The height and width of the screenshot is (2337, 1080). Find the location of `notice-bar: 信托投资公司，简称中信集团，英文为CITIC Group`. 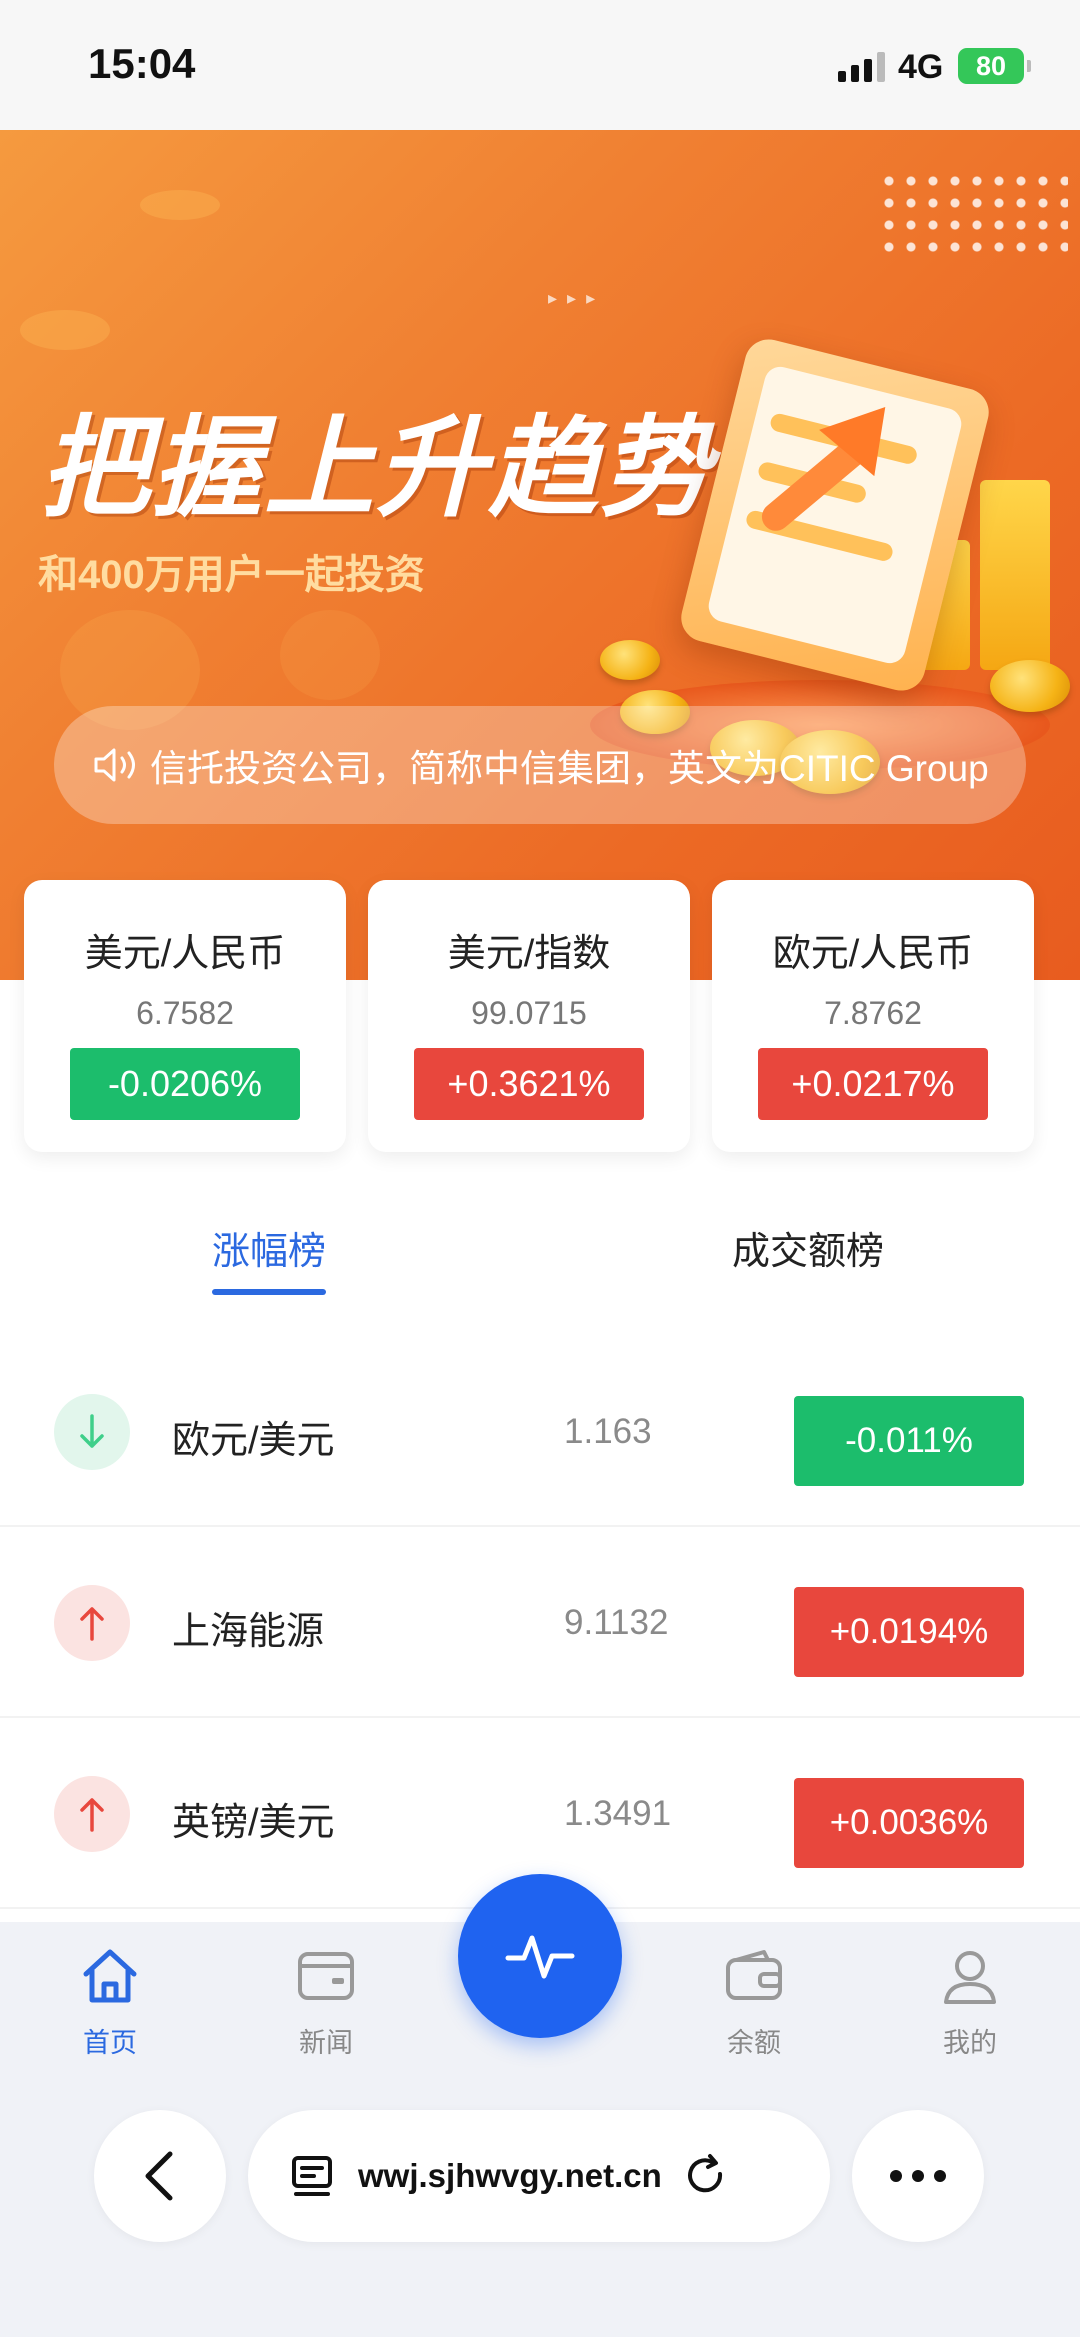

notice-bar: 信托投资公司，简称中信集团，英文为CITIC Group is located at coordinates (540, 765).